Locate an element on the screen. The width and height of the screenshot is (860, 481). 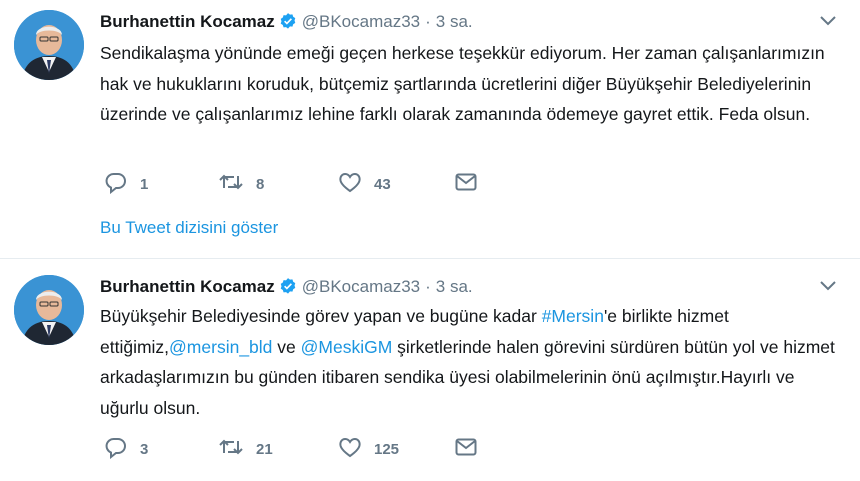
reply-count: 1 is located at coordinates (144, 184).